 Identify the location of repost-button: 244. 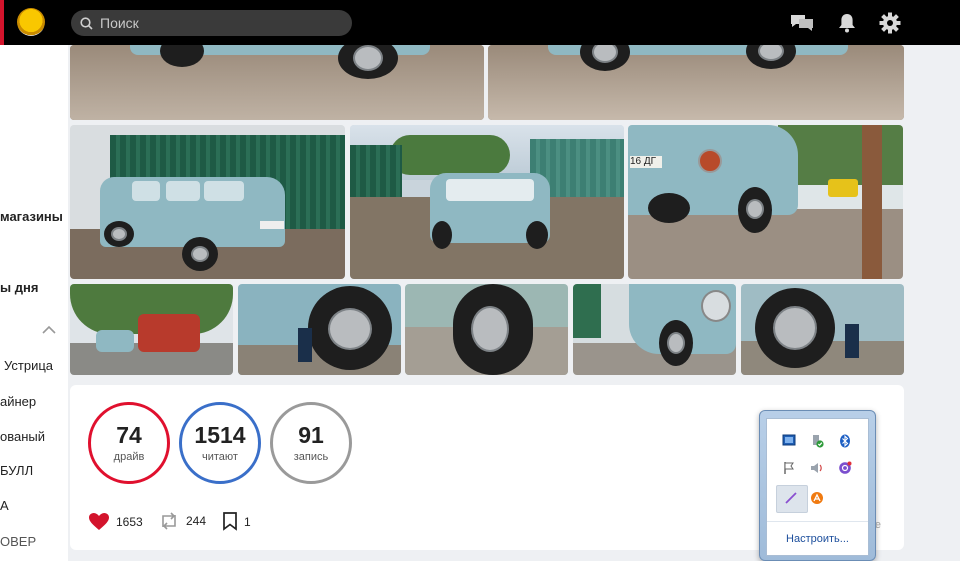
(182, 521).